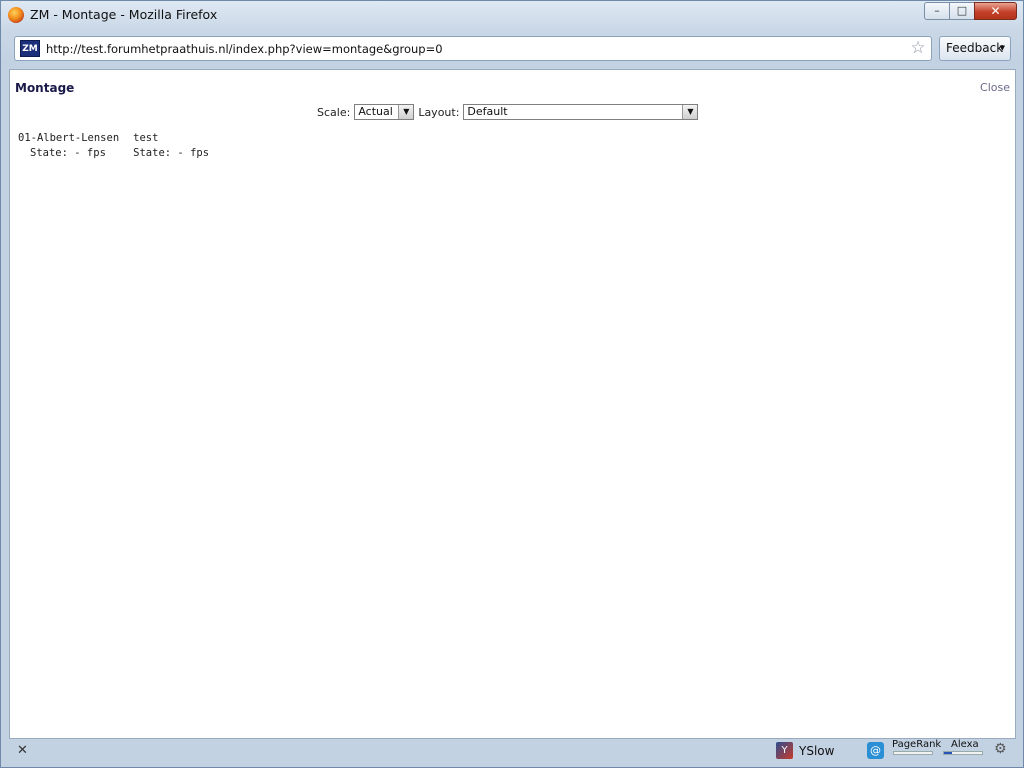  I want to click on monitor-item: 01-Albert-Lensen State: - fps, so click(68, 145).